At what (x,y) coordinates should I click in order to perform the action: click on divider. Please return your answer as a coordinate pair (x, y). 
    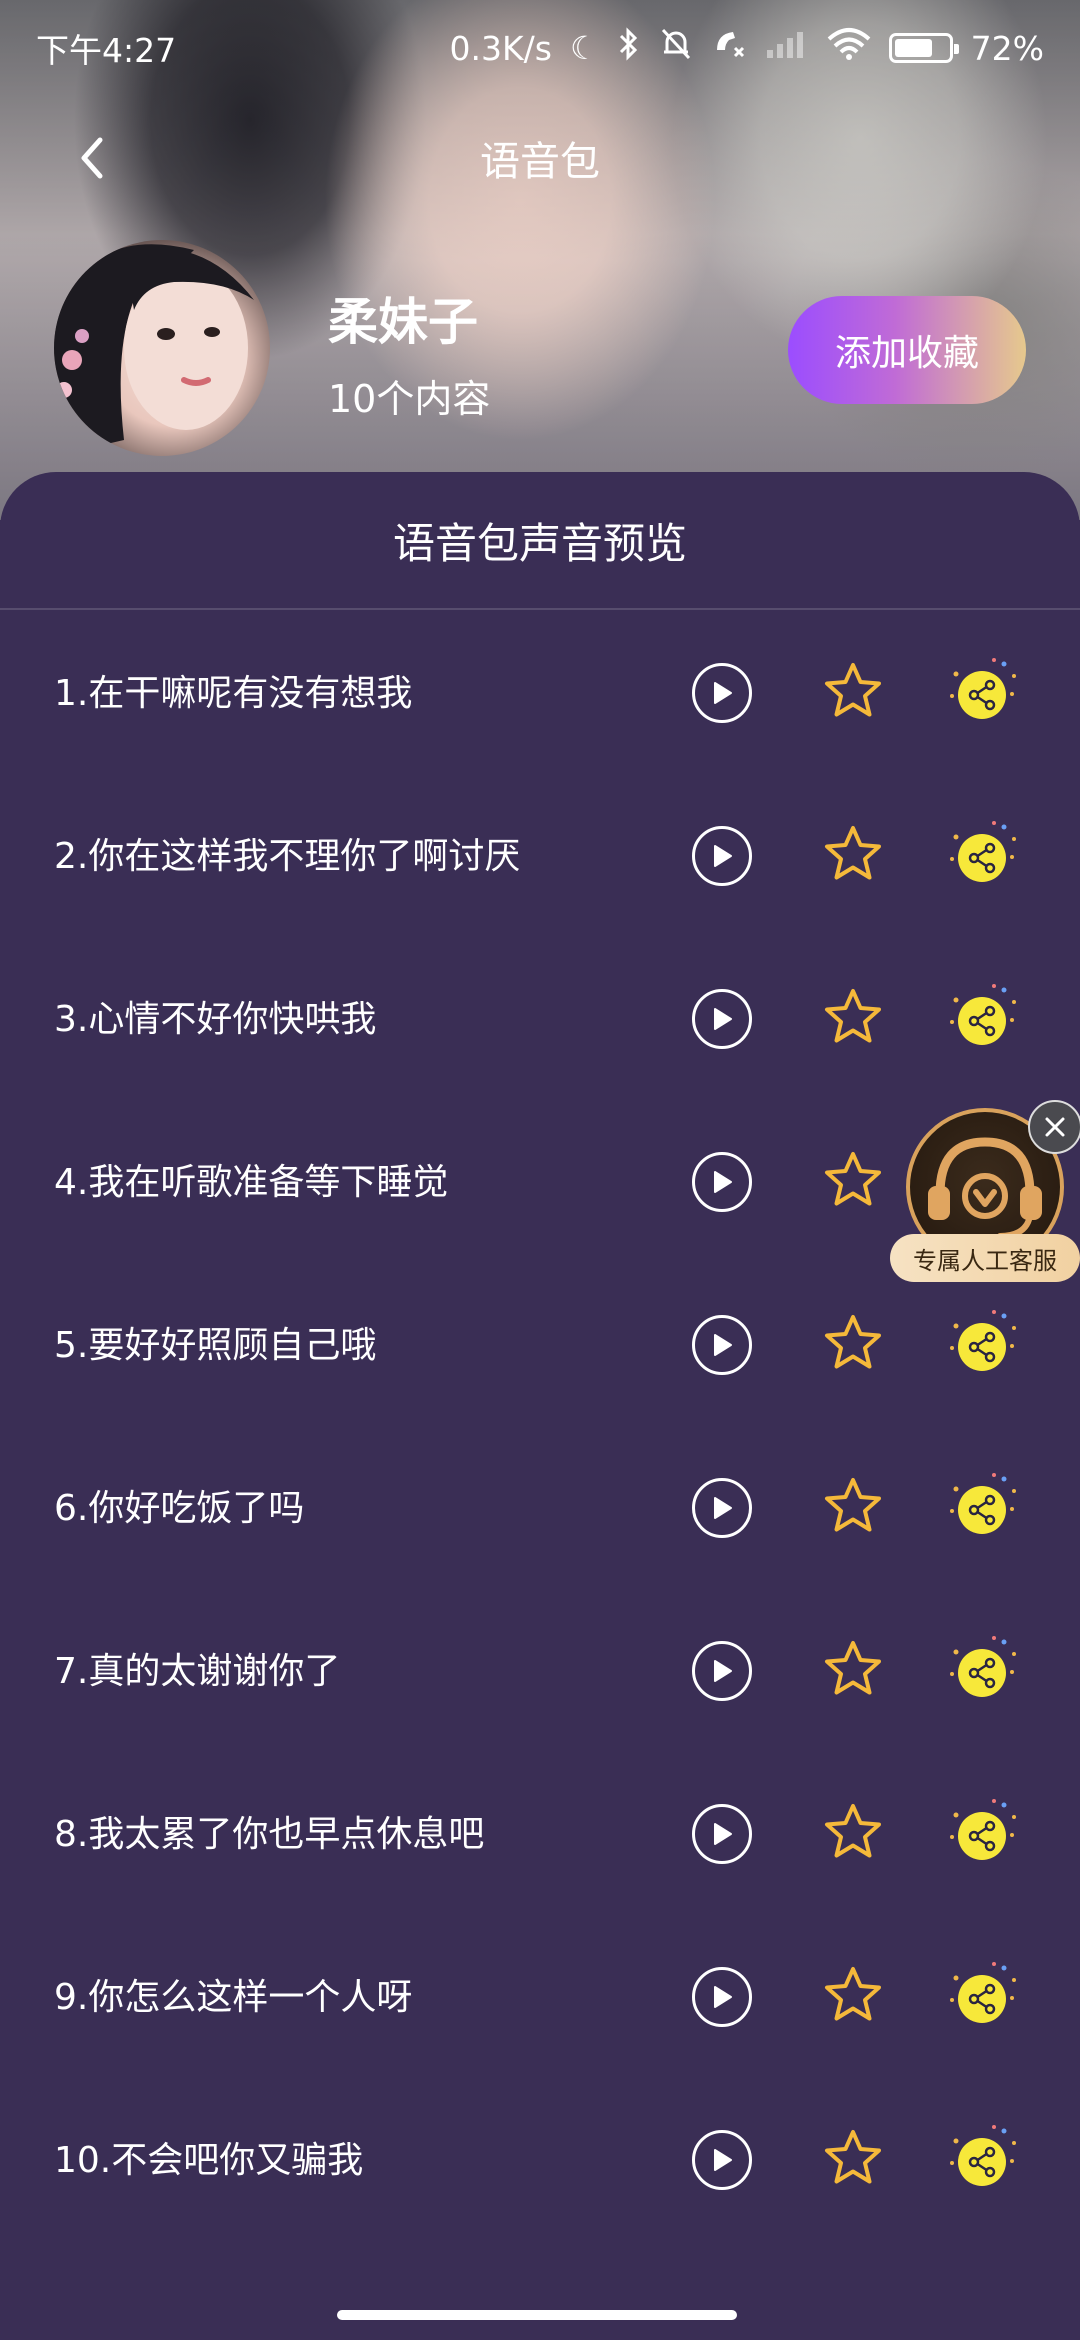
    Looking at the image, I should click on (540, 609).